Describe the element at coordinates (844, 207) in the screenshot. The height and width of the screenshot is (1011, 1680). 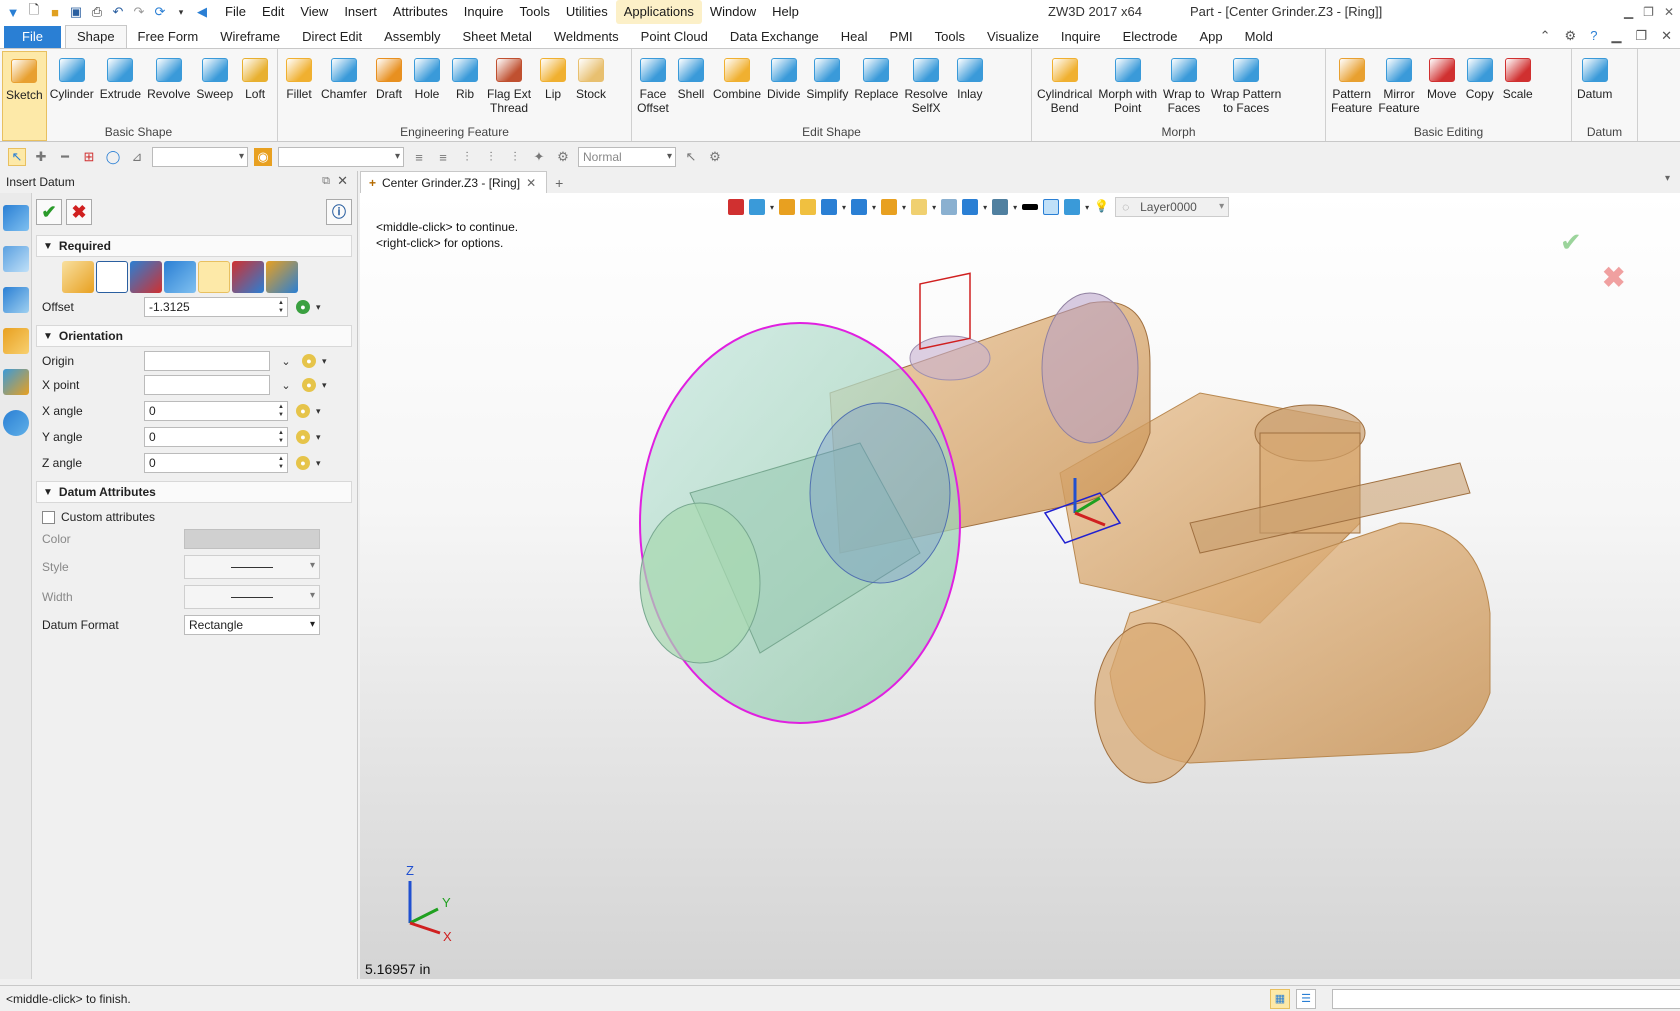
I see `iso-dropdown-icon: ▾` at that location.